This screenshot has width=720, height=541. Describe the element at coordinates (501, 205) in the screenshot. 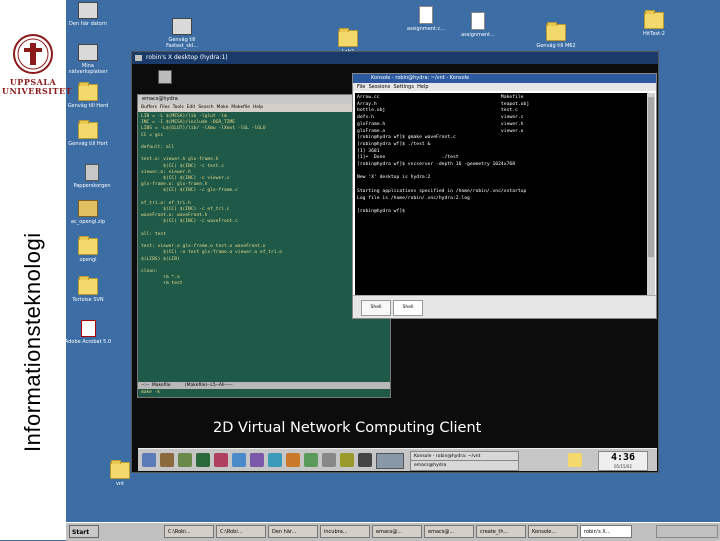

I see `text-line` at that location.